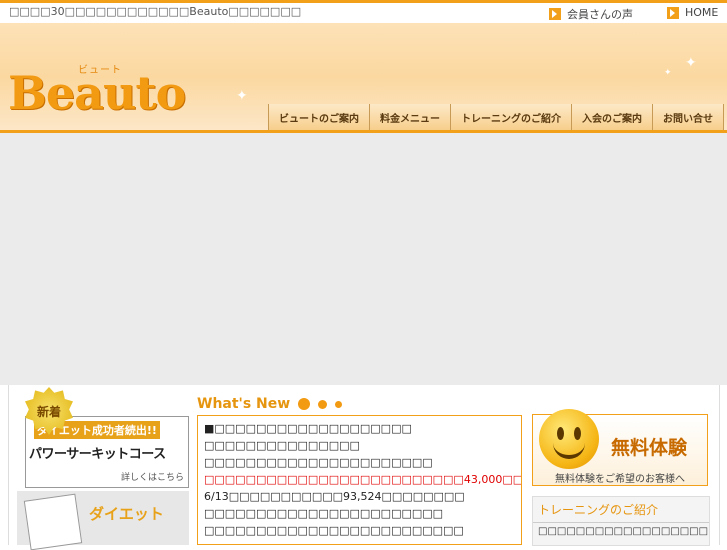  Describe the element at coordinates (611, 117) in the screenshot. I see `nav-join: 入会のご案内` at that location.